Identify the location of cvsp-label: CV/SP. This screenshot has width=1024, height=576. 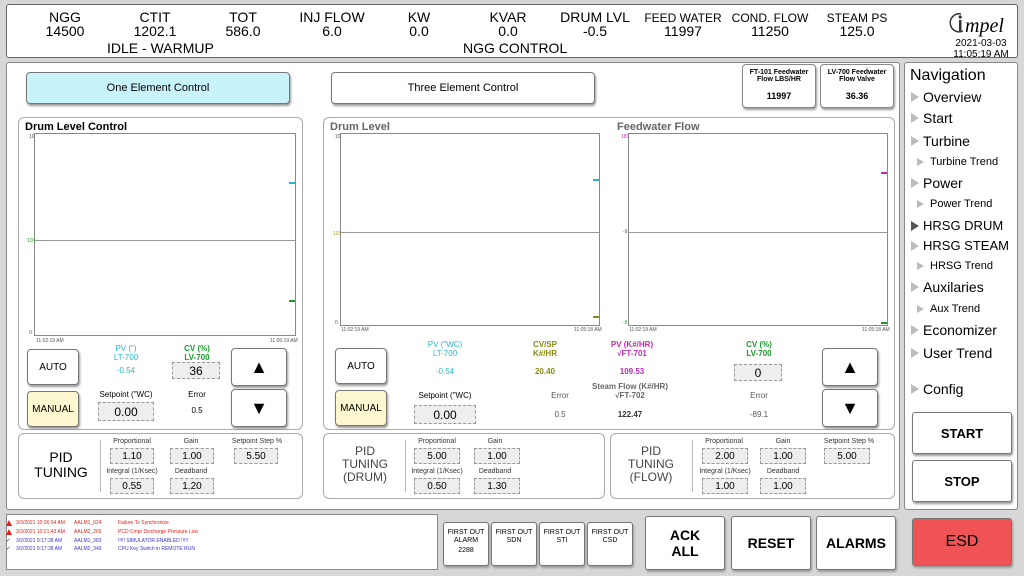
(544, 344).